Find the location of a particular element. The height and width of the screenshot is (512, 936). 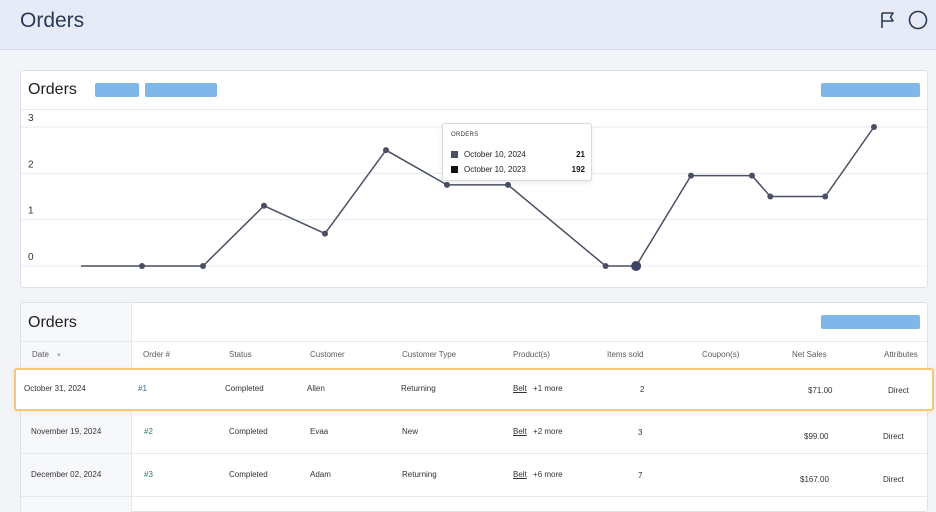

table-title: Orders is located at coordinates (52, 322).